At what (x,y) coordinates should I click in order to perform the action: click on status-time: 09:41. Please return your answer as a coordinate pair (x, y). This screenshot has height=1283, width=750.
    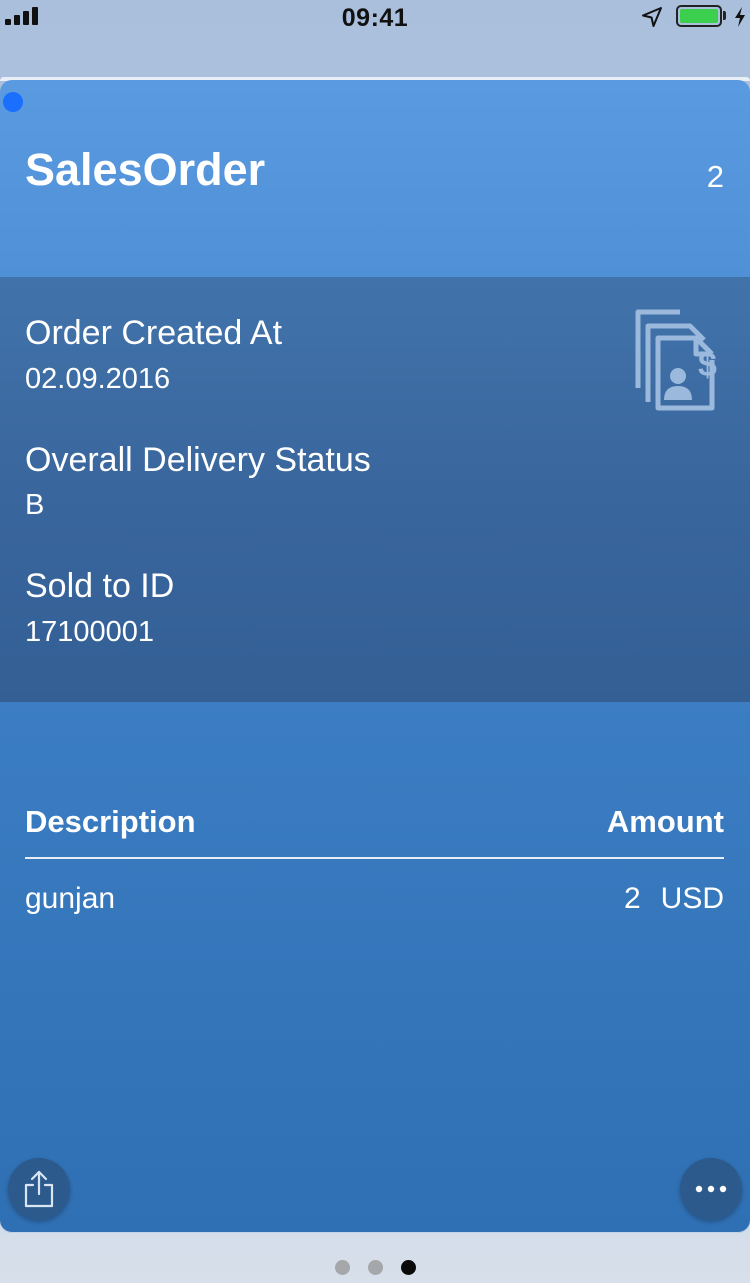
    Looking at the image, I should click on (375, 18).